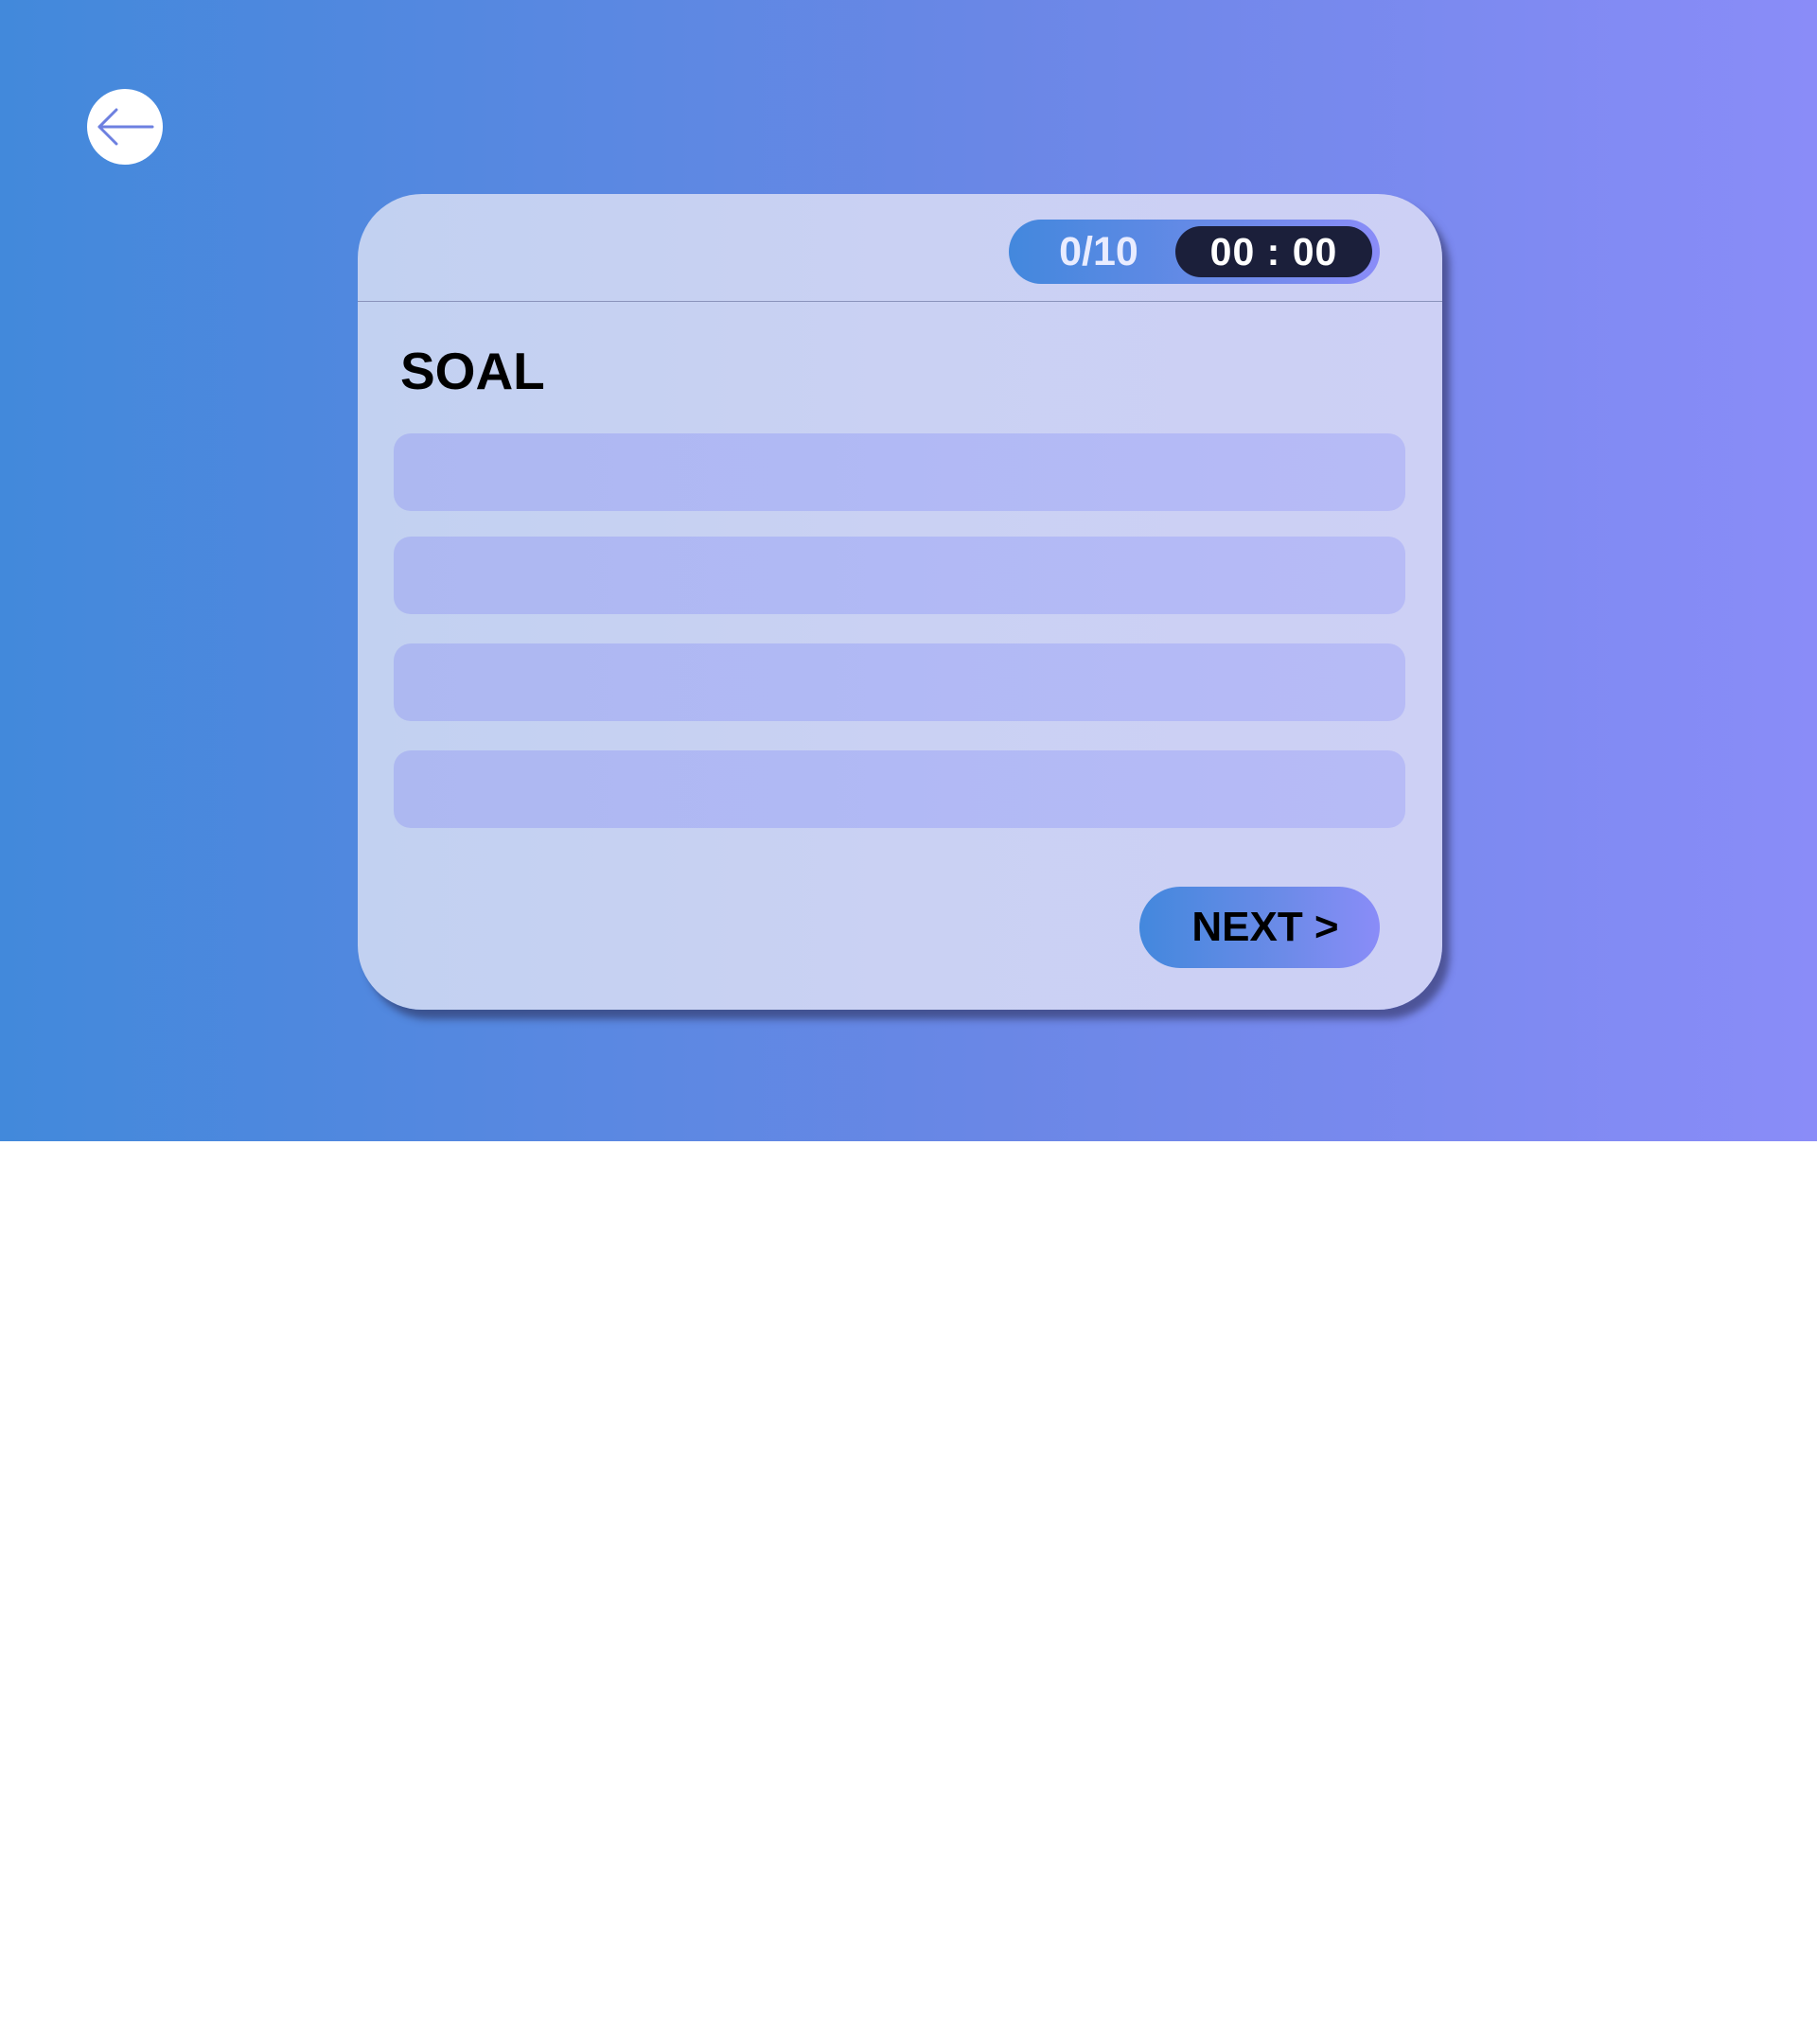 This screenshot has width=1817, height=2044. I want to click on back-button, so click(125, 127).